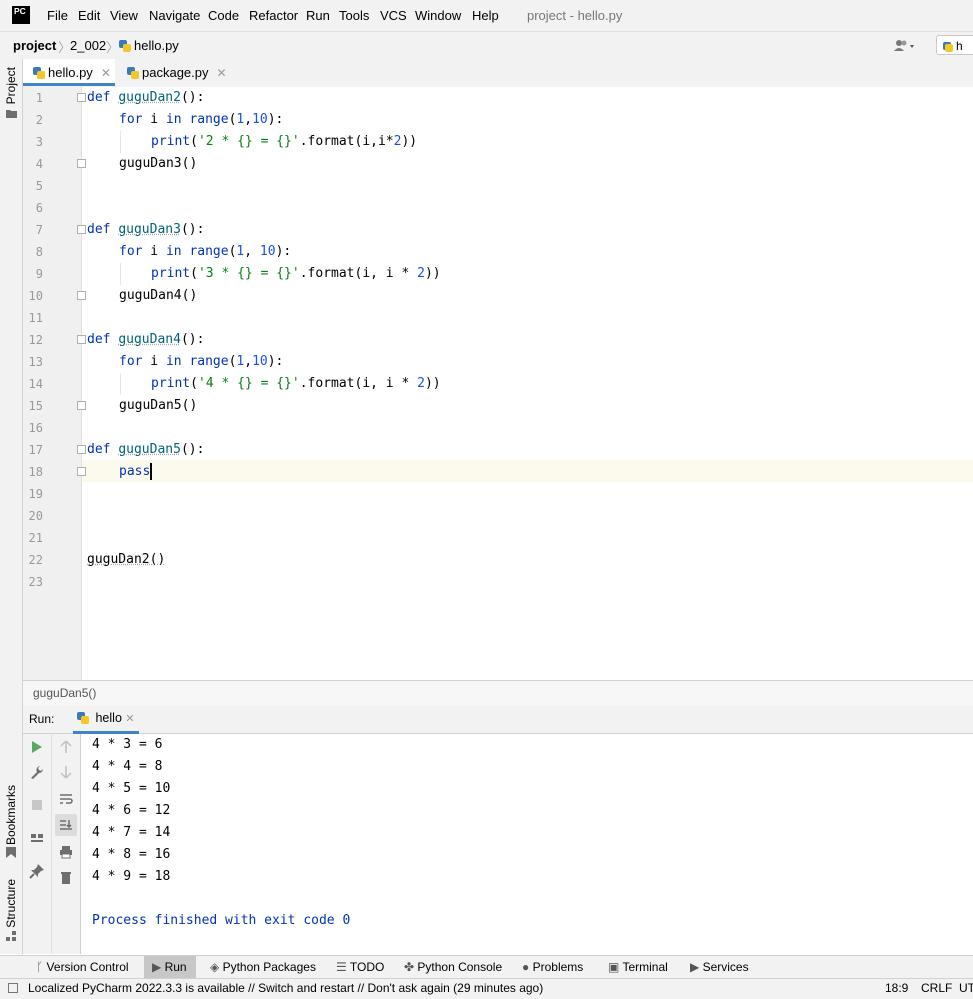  I want to click on breadcrumb-project: project, so click(34, 45).